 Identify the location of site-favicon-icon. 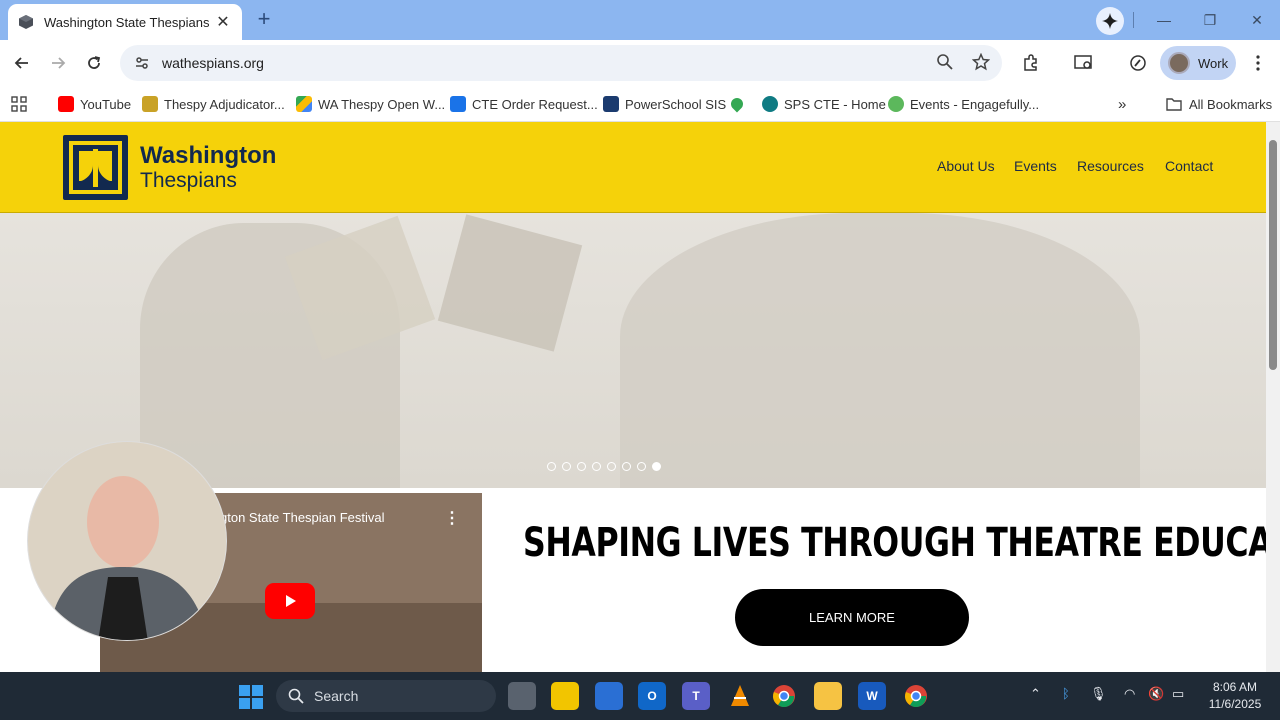
(26, 22).